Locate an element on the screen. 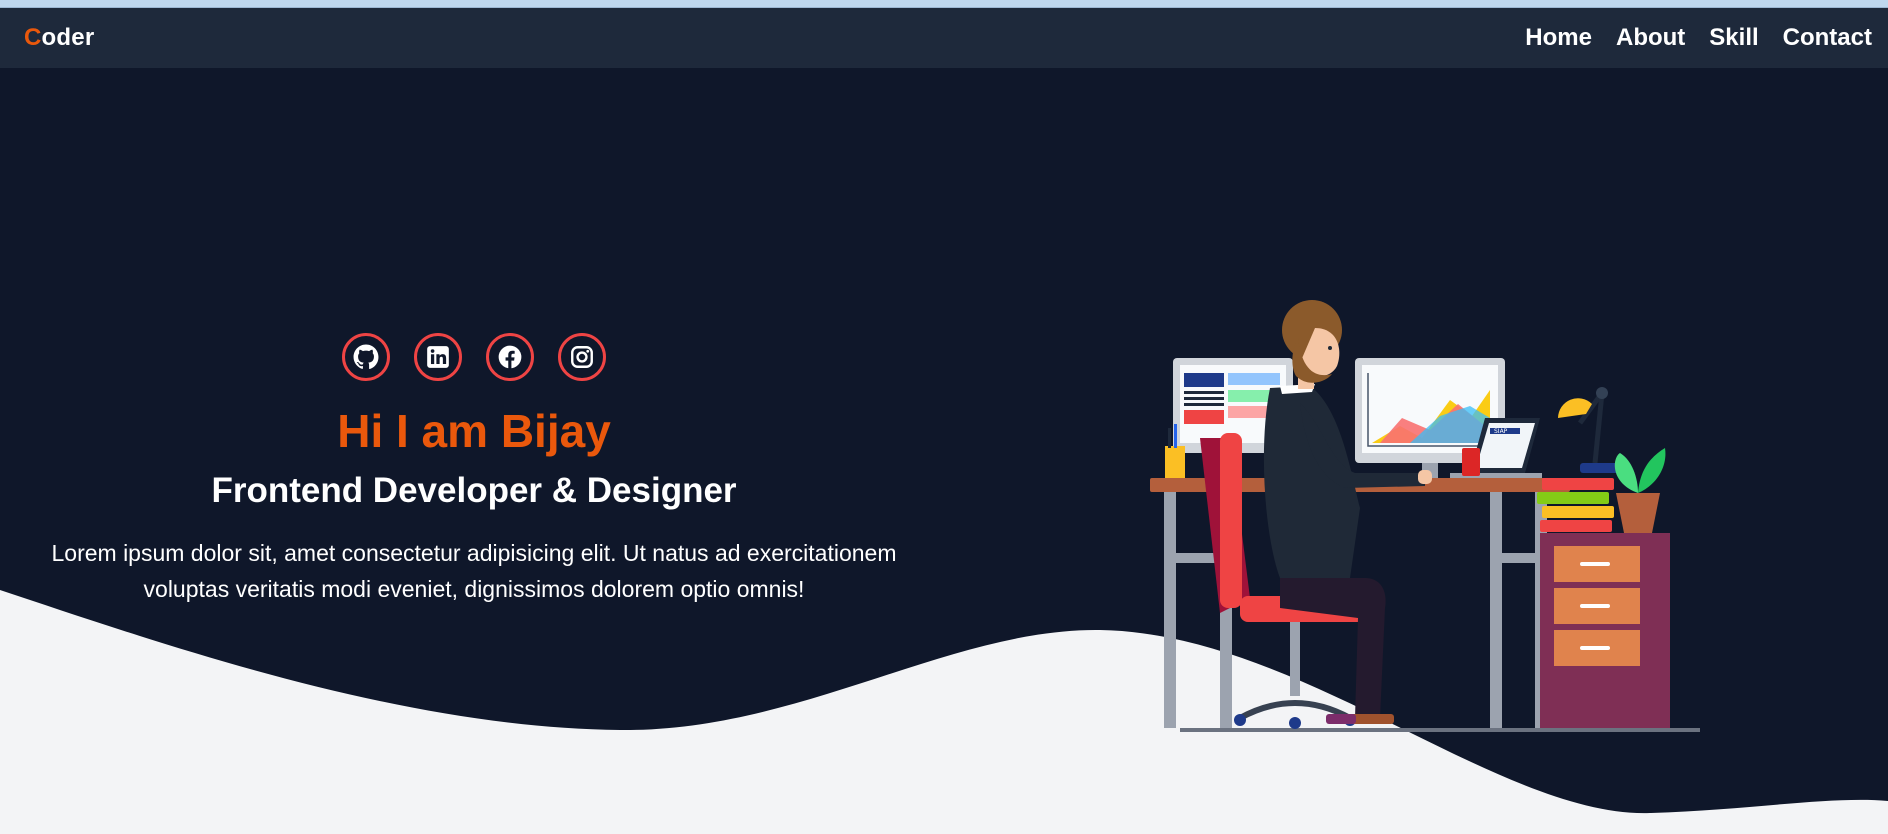 The width and height of the screenshot is (1888, 834). browser-top-strip is located at coordinates (944, 4).